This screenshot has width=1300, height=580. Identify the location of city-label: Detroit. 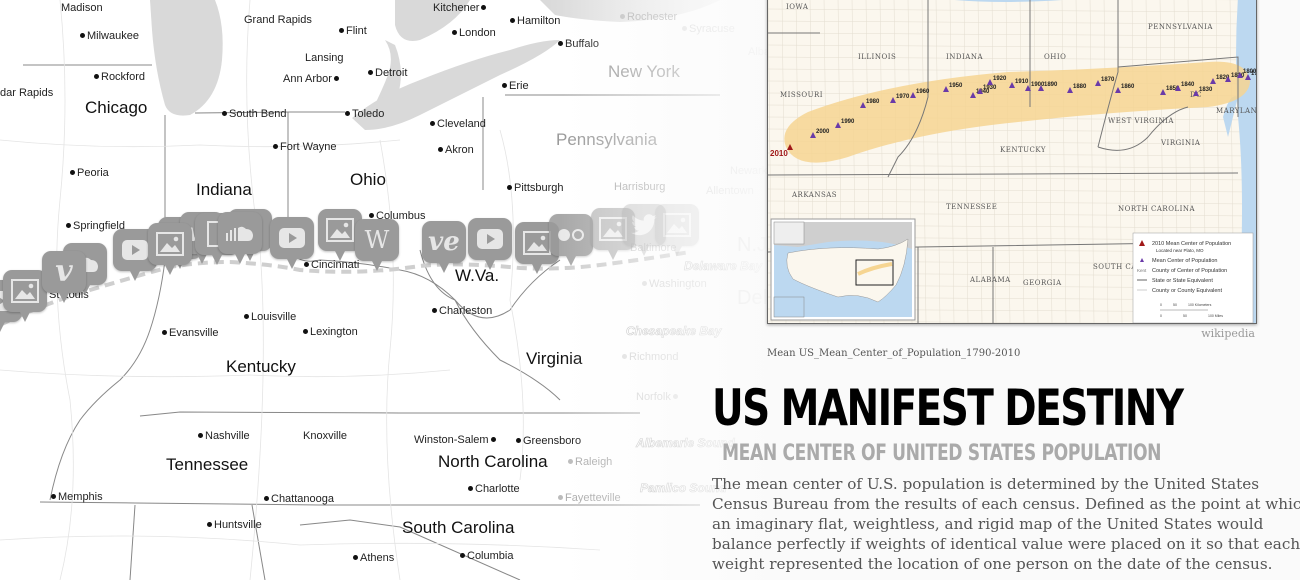
(386, 73).